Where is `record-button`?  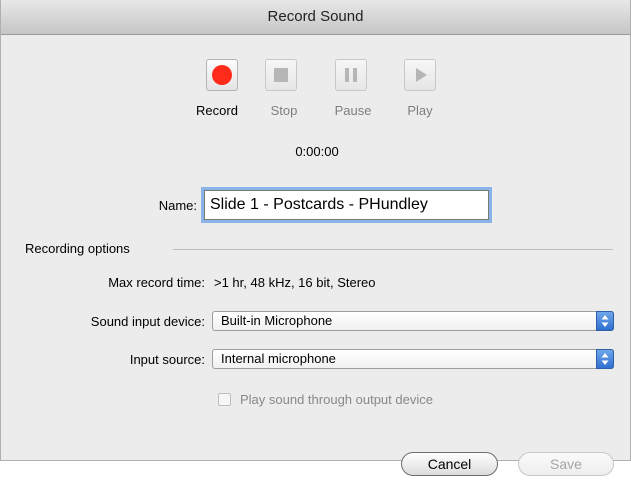 record-button is located at coordinates (222, 75).